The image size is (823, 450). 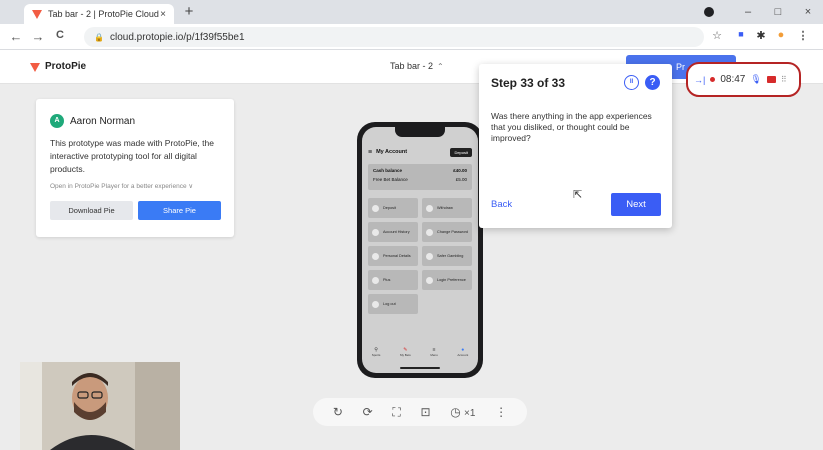 What do you see at coordinates (748, 12) in the screenshot?
I see `minimize-button: –` at bounding box center [748, 12].